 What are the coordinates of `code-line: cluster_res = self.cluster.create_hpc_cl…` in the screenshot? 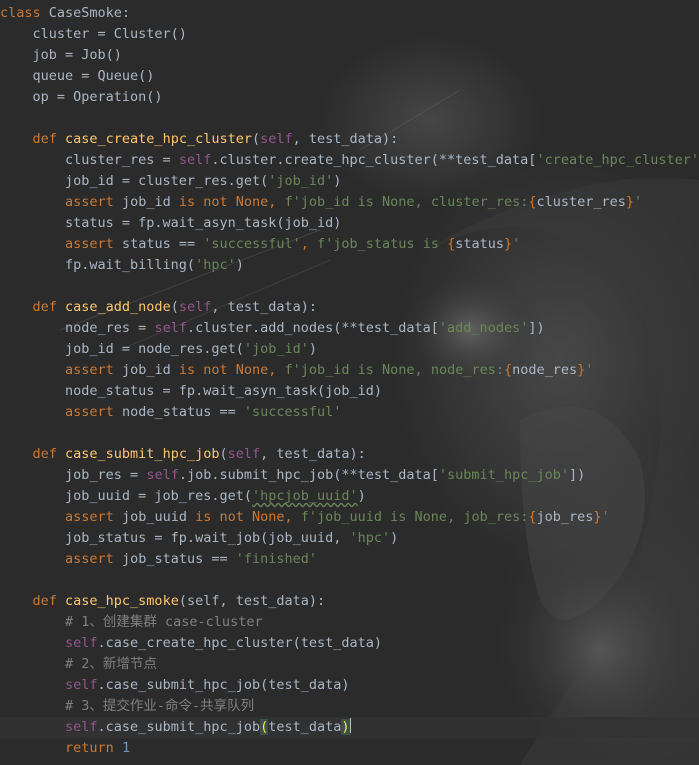 It's located at (349, 160).